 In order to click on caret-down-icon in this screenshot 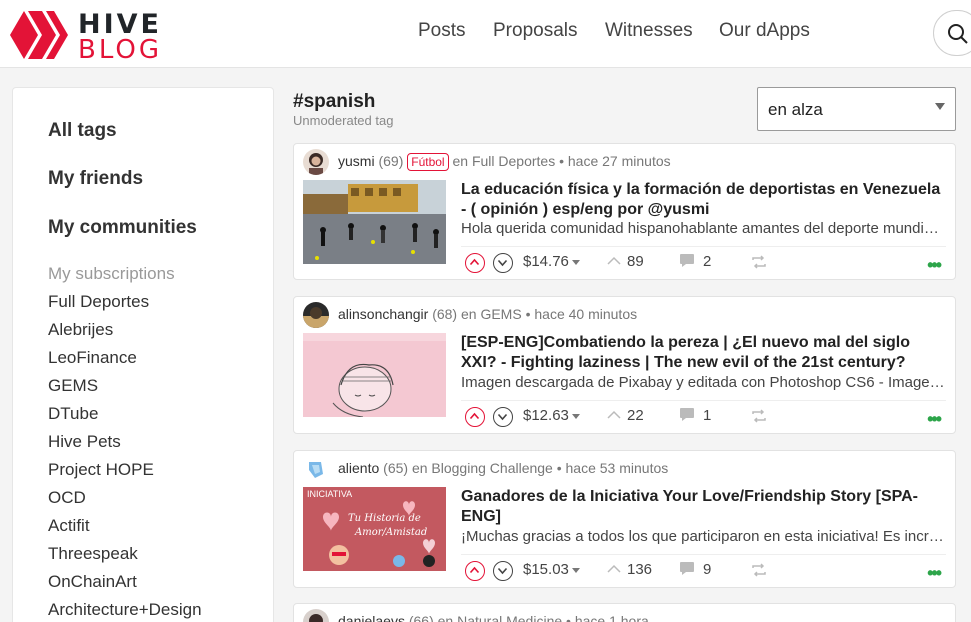, I will do `click(575, 262)`.